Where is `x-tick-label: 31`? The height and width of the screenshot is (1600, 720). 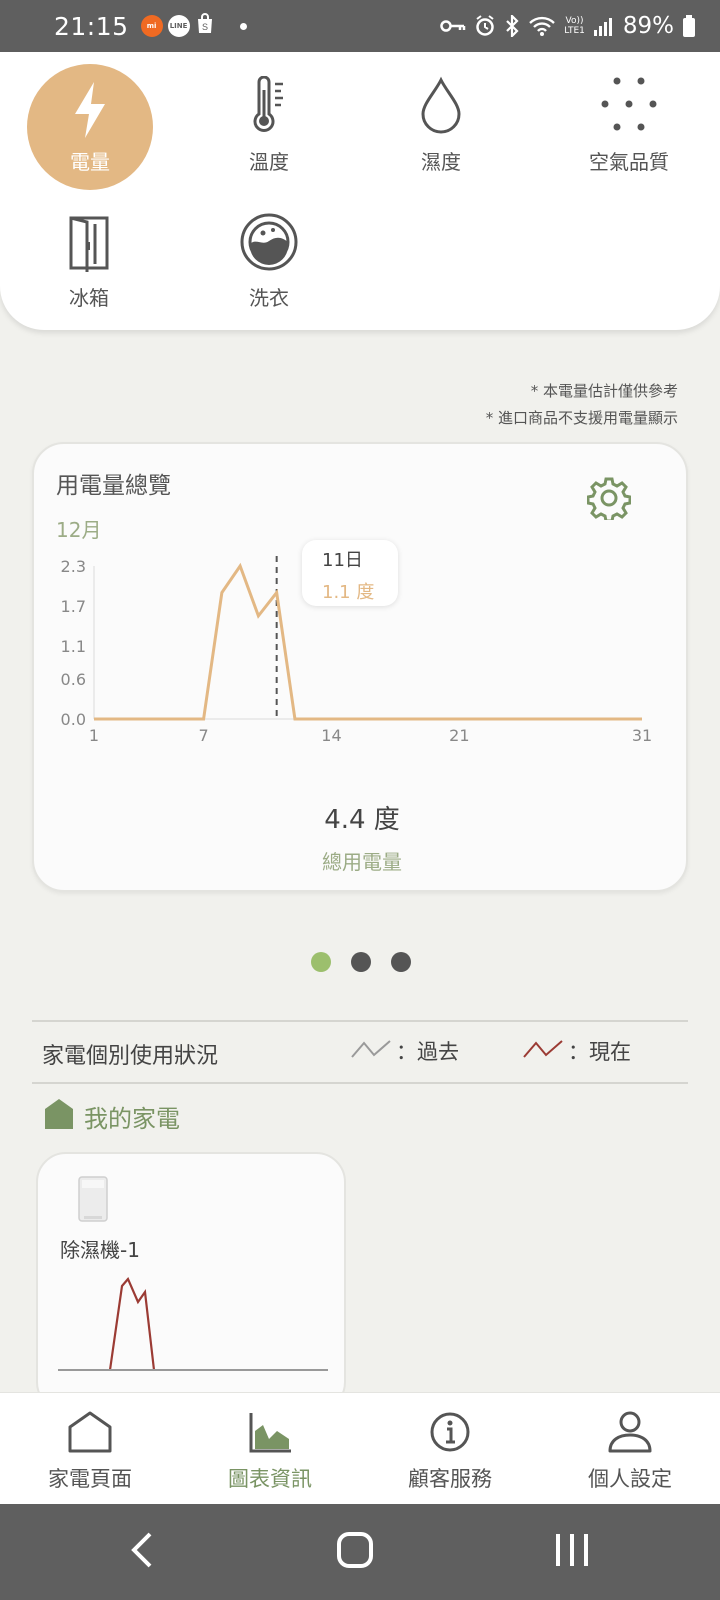
x-tick-label: 31 is located at coordinates (642, 735).